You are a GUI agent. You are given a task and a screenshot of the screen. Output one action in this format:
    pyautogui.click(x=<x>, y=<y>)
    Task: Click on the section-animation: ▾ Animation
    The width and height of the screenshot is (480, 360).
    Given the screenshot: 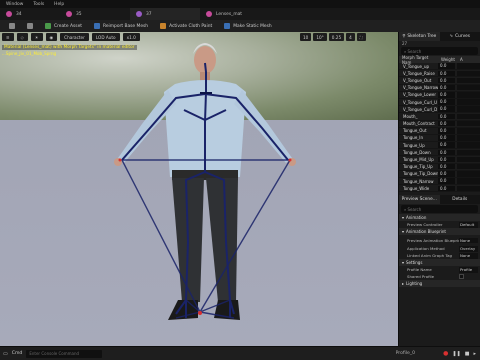 What is the action you would take?
    pyautogui.click(x=439, y=218)
    